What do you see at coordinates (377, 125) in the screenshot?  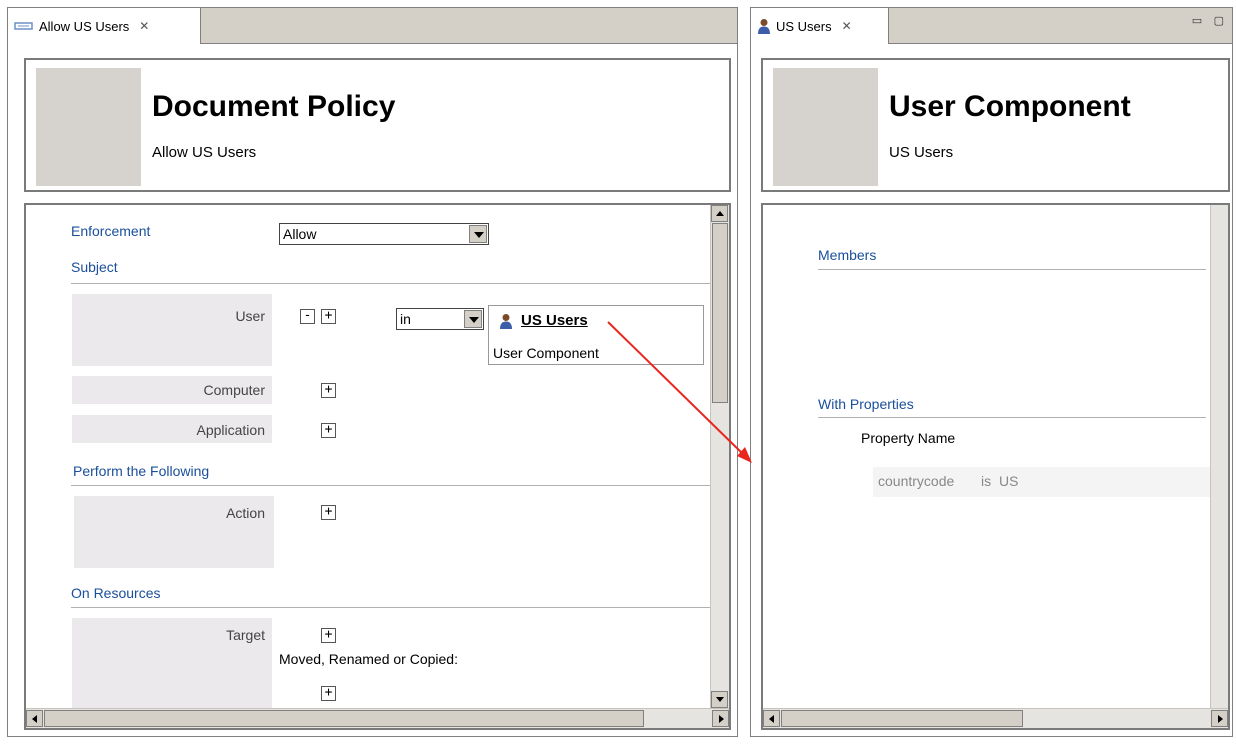 I see `policy-header: Document Policy Allow US Users` at bounding box center [377, 125].